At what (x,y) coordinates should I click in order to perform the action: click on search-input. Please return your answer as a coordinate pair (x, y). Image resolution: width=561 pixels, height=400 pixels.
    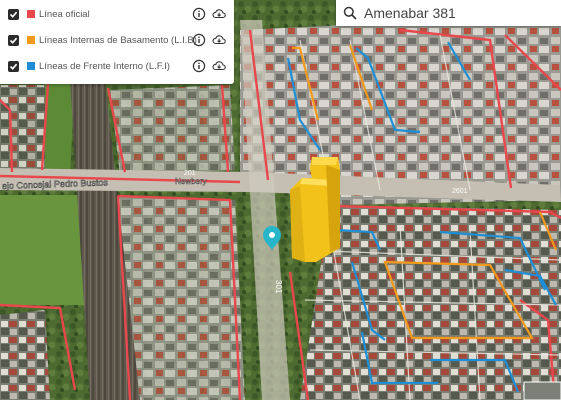
    Looking at the image, I should click on (459, 13).